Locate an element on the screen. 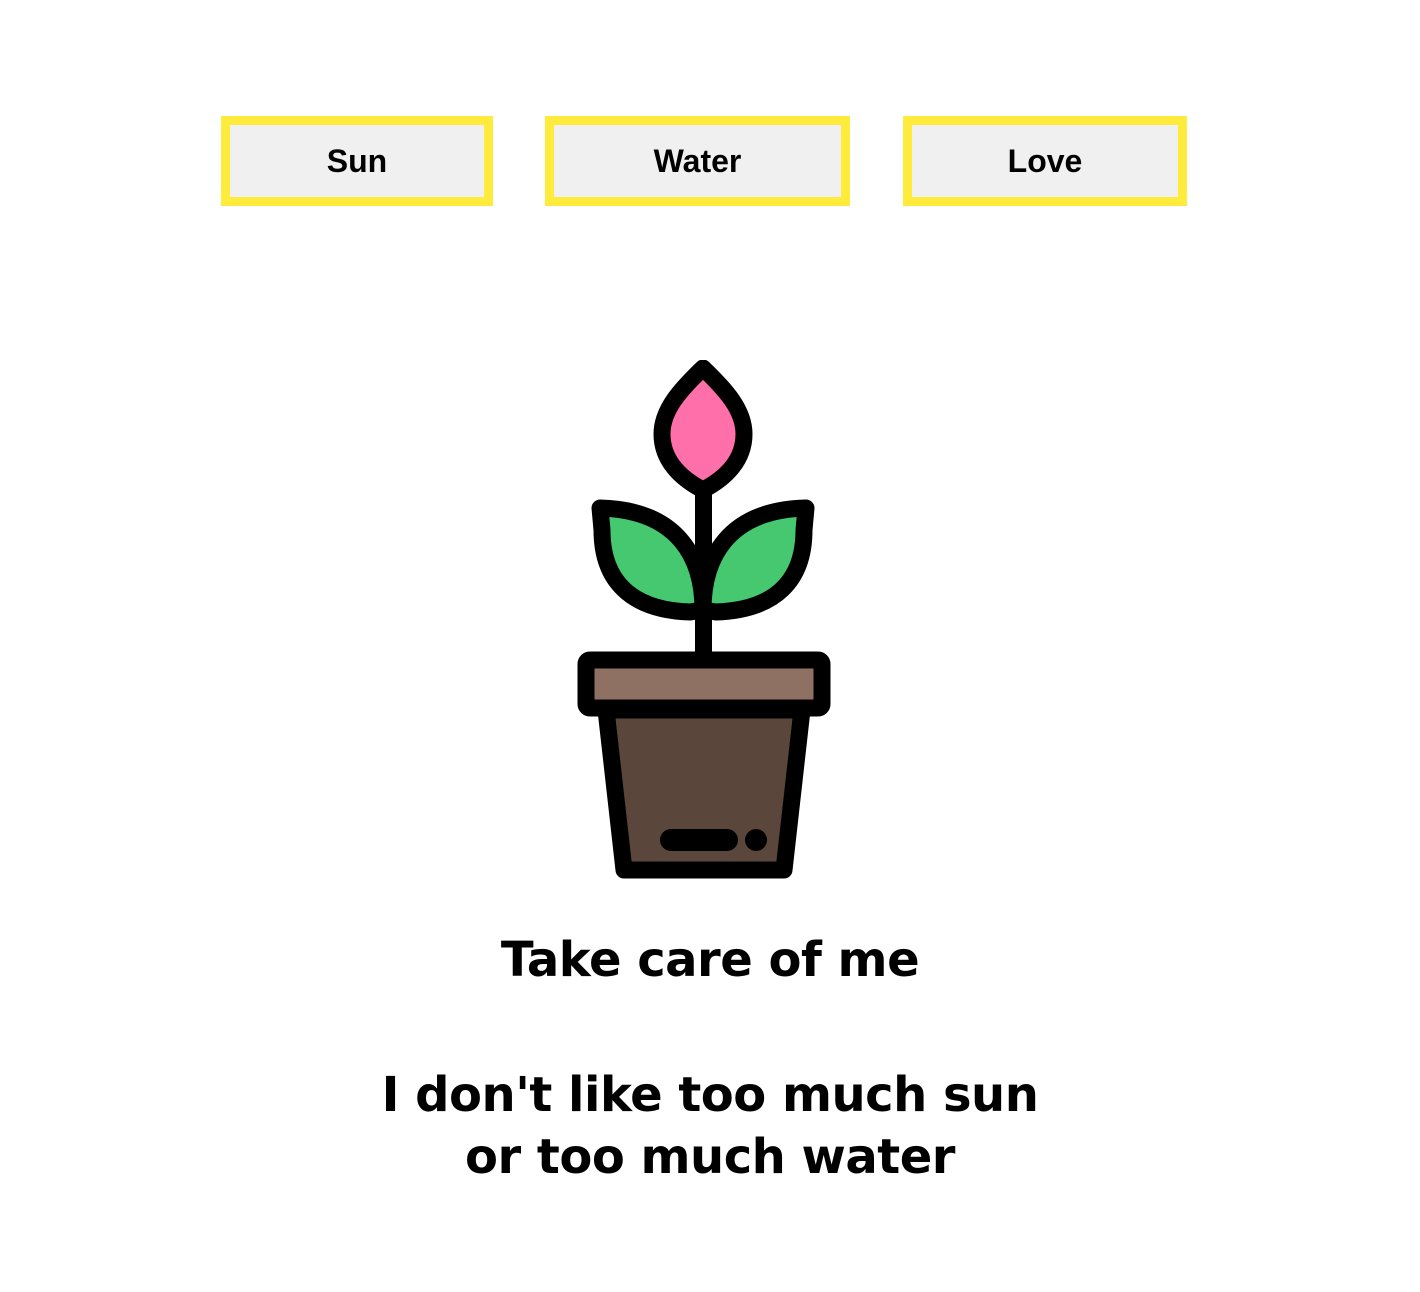 The width and height of the screenshot is (1420, 1292). pot-rim is located at coordinates (704, 684).